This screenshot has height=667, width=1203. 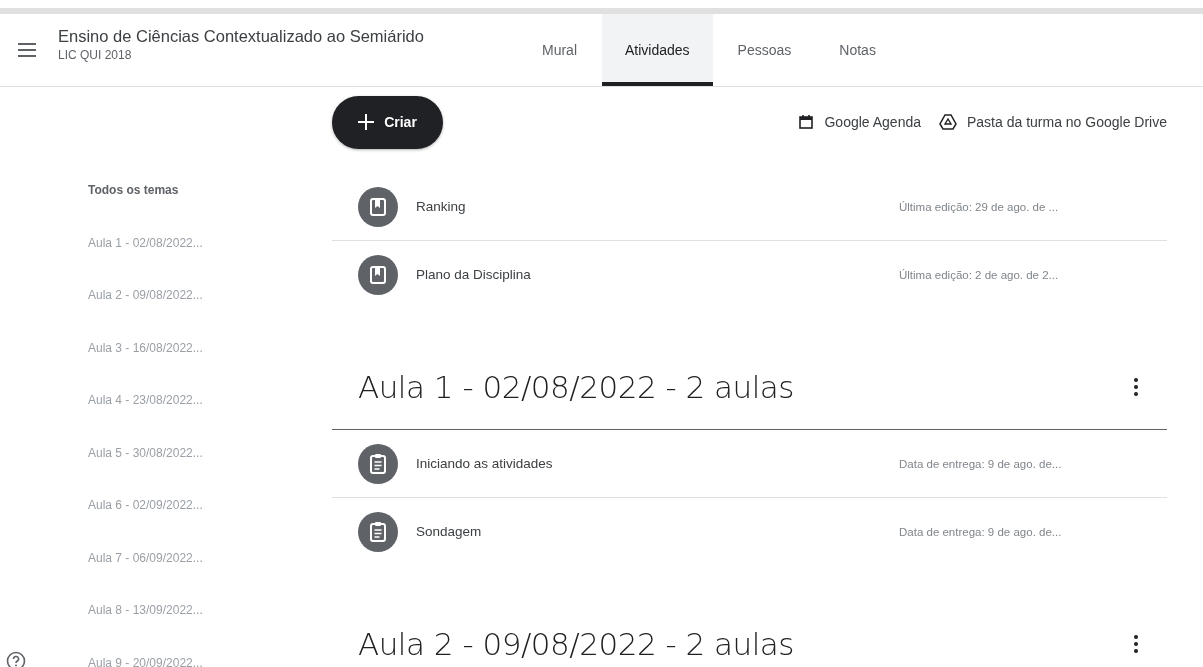 I want to click on activity-title: Sondagem, so click(x=449, y=531).